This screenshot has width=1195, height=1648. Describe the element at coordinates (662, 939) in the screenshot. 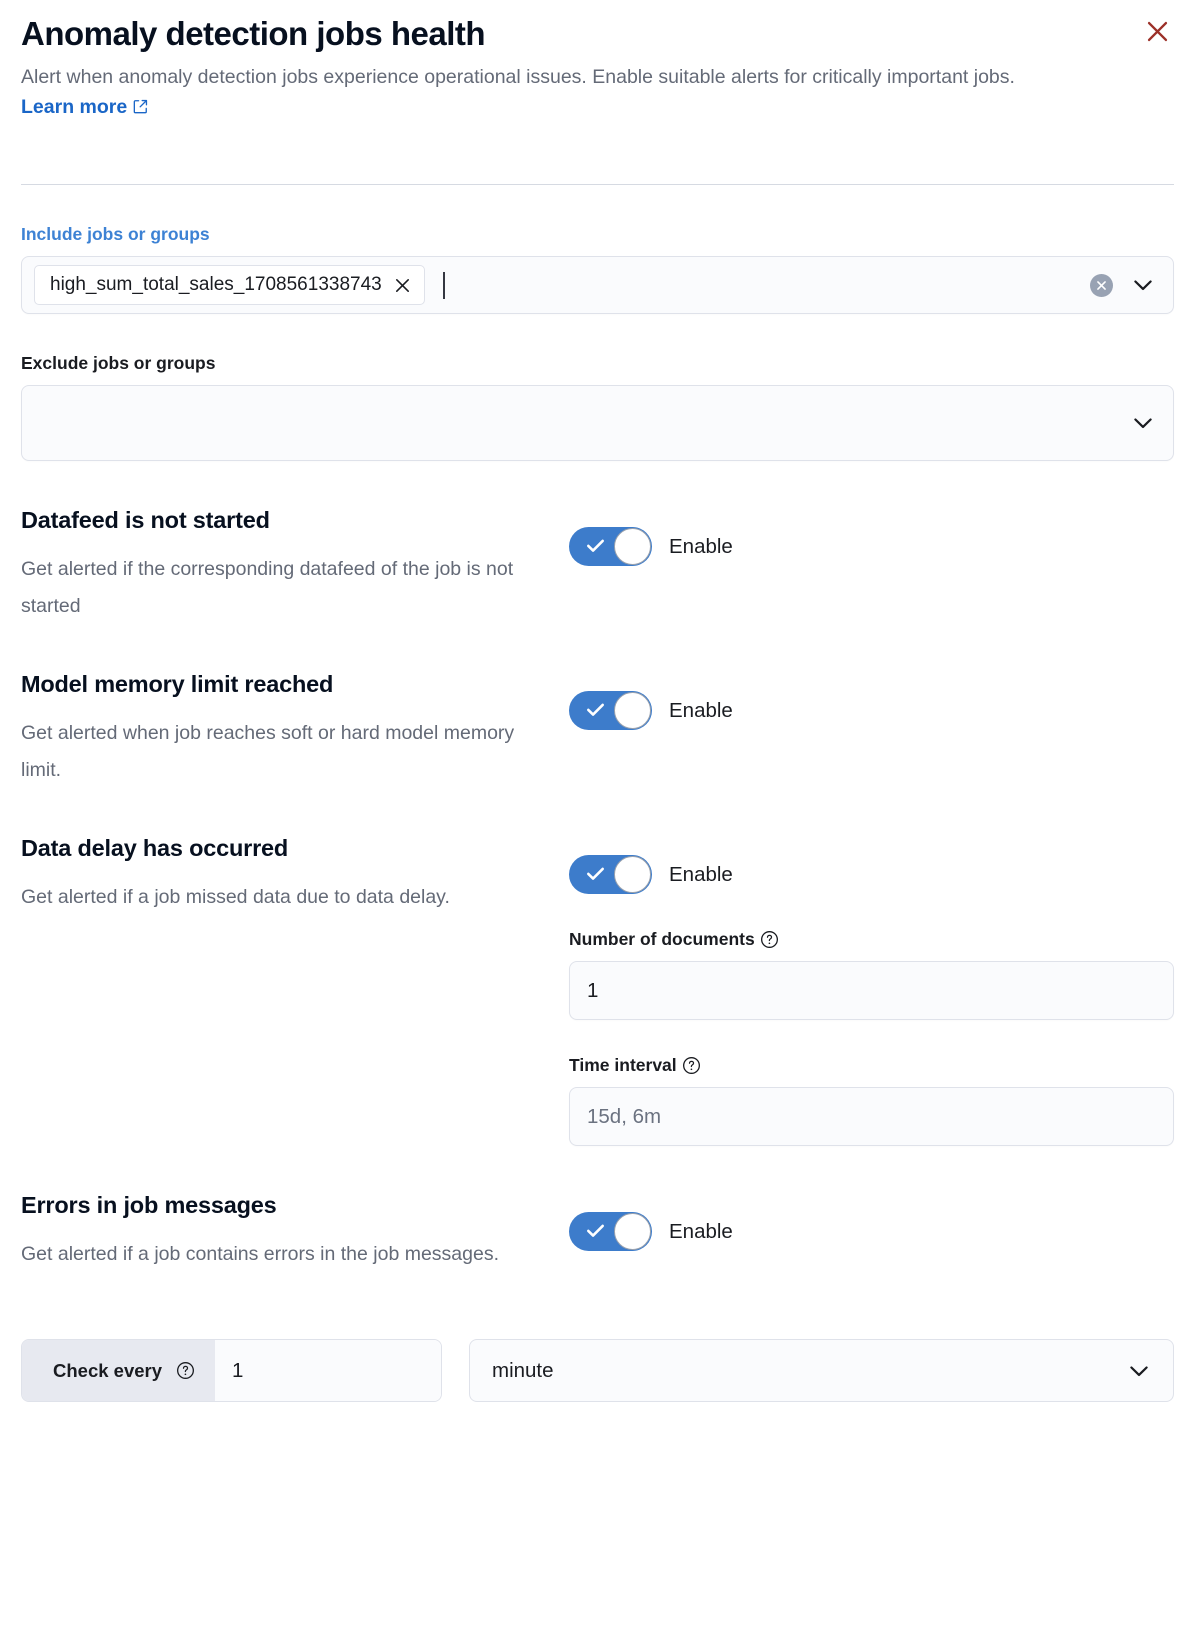

I see `number-of-documents-label-text: Number of documents` at that location.